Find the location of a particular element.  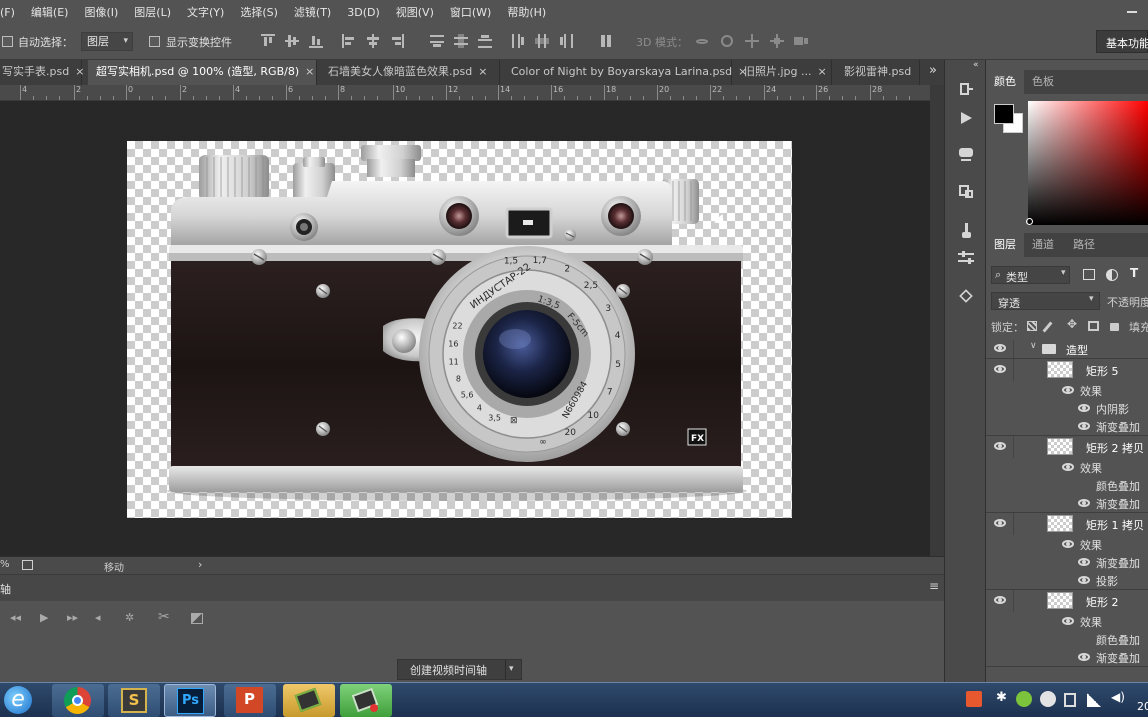

minimize-icon is located at coordinates (1132, 12).